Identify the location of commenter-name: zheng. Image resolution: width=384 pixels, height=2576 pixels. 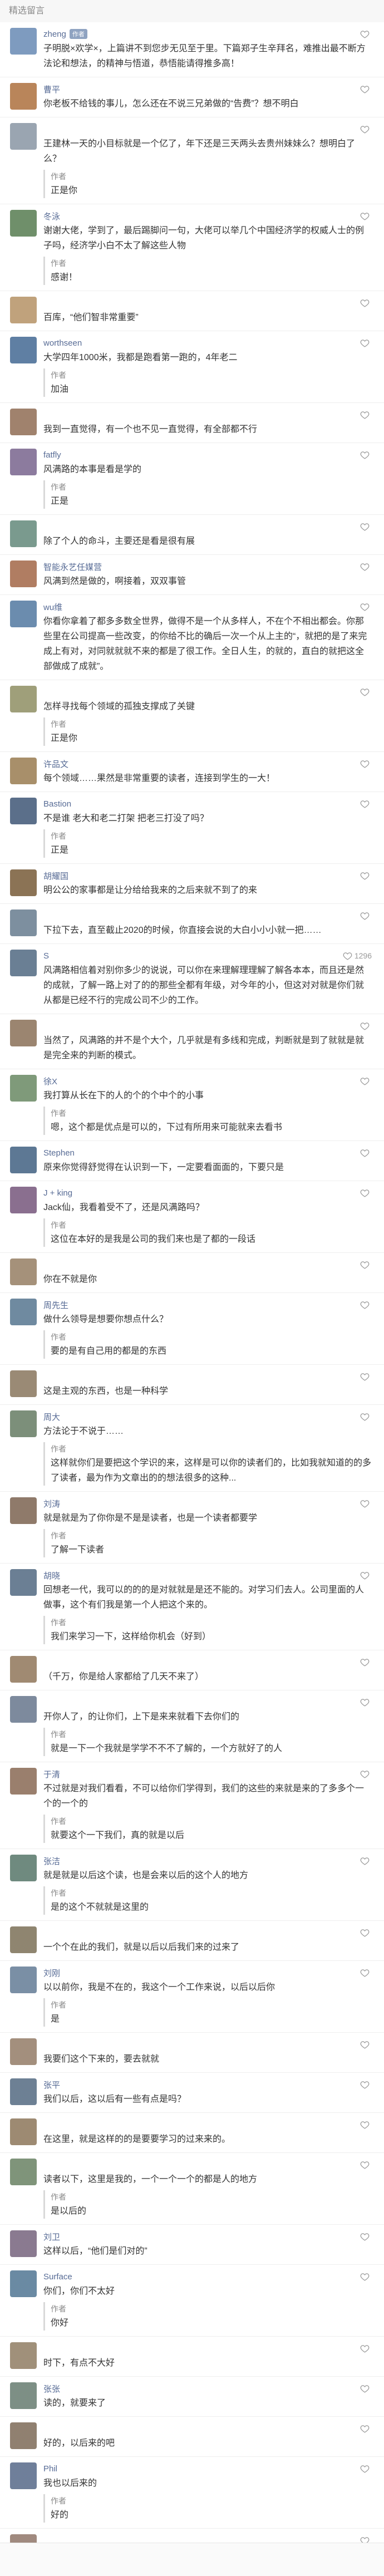
(54, 34).